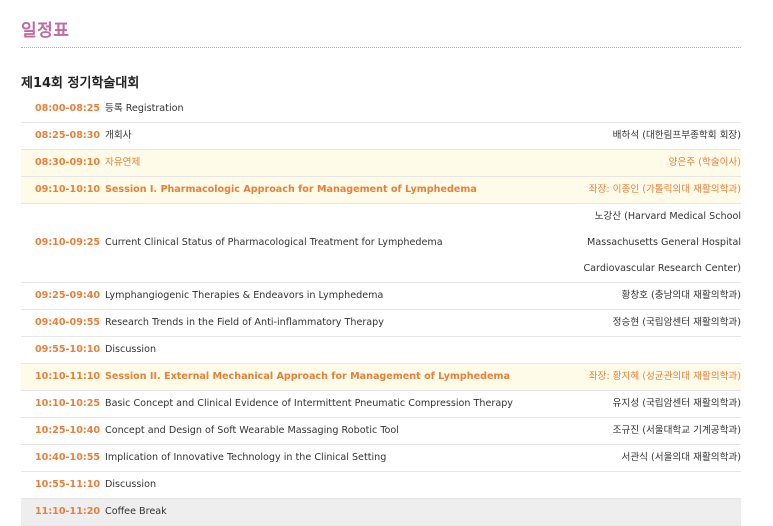 The image size is (773, 526). What do you see at coordinates (63, 190) in the screenshot?
I see `row-time: 09:10-10:10` at bounding box center [63, 190].